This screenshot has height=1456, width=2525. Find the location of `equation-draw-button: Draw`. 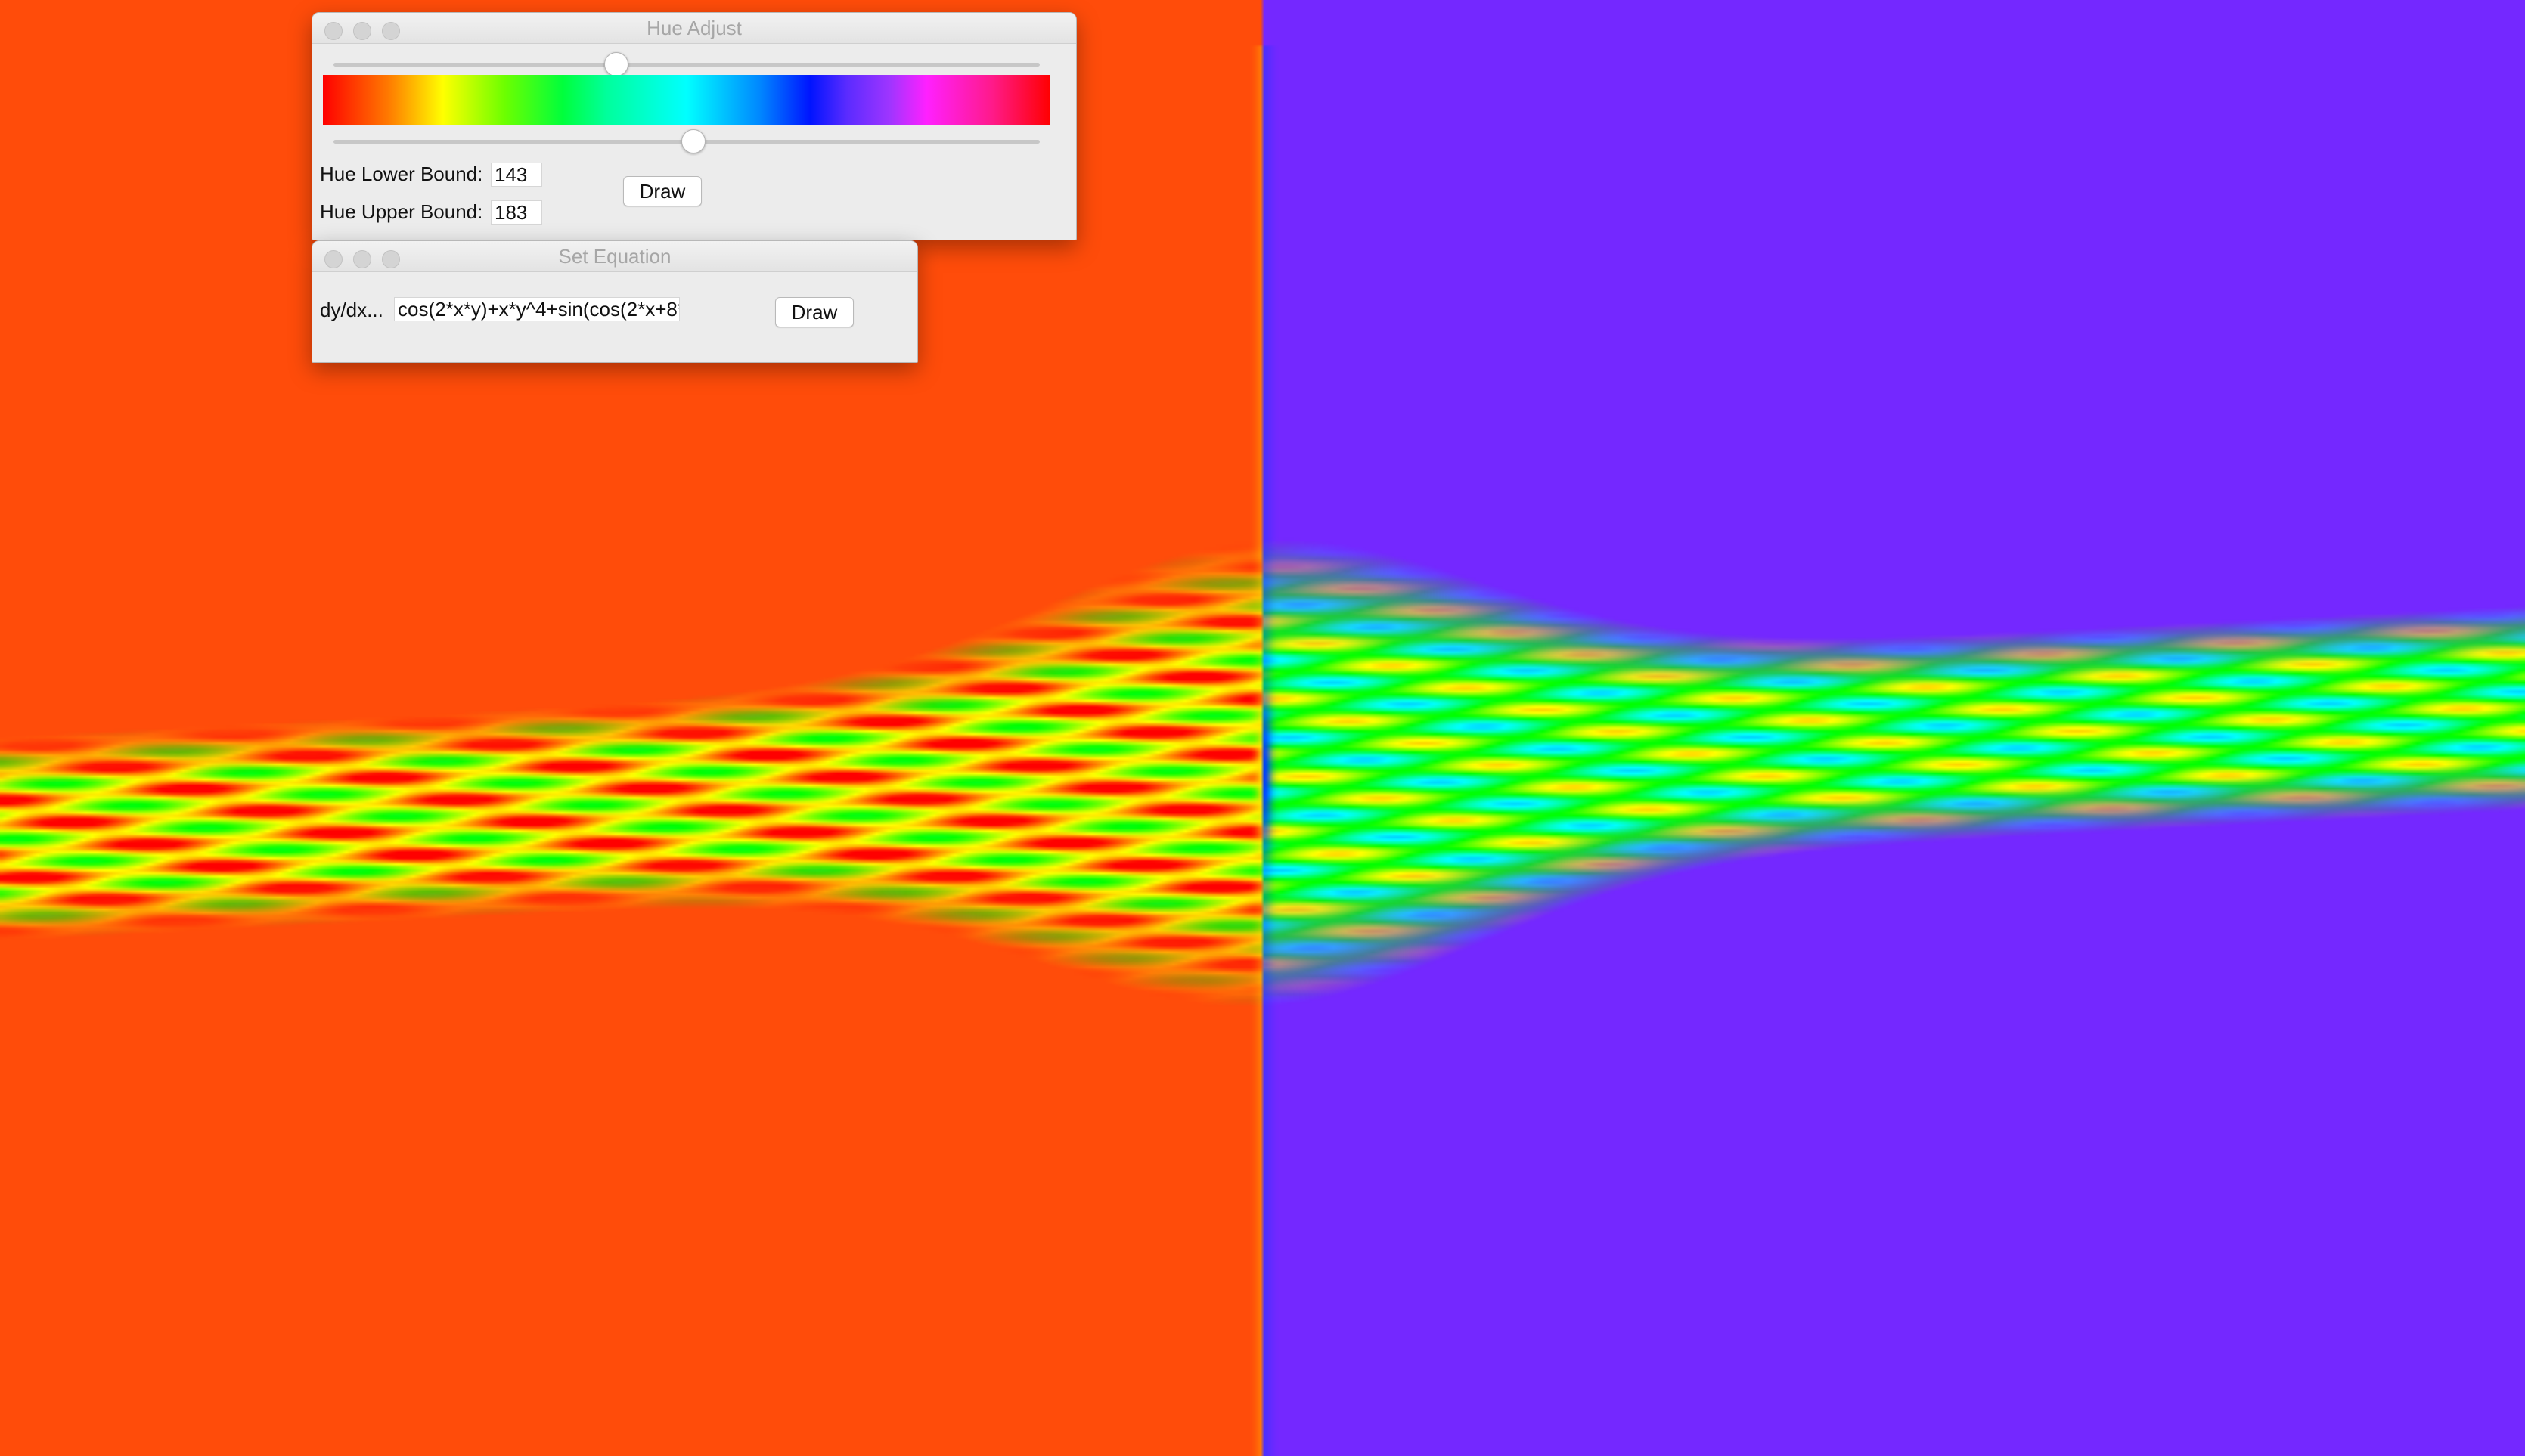

equation-draw-button: Draw is located at coordinates (814, 312).